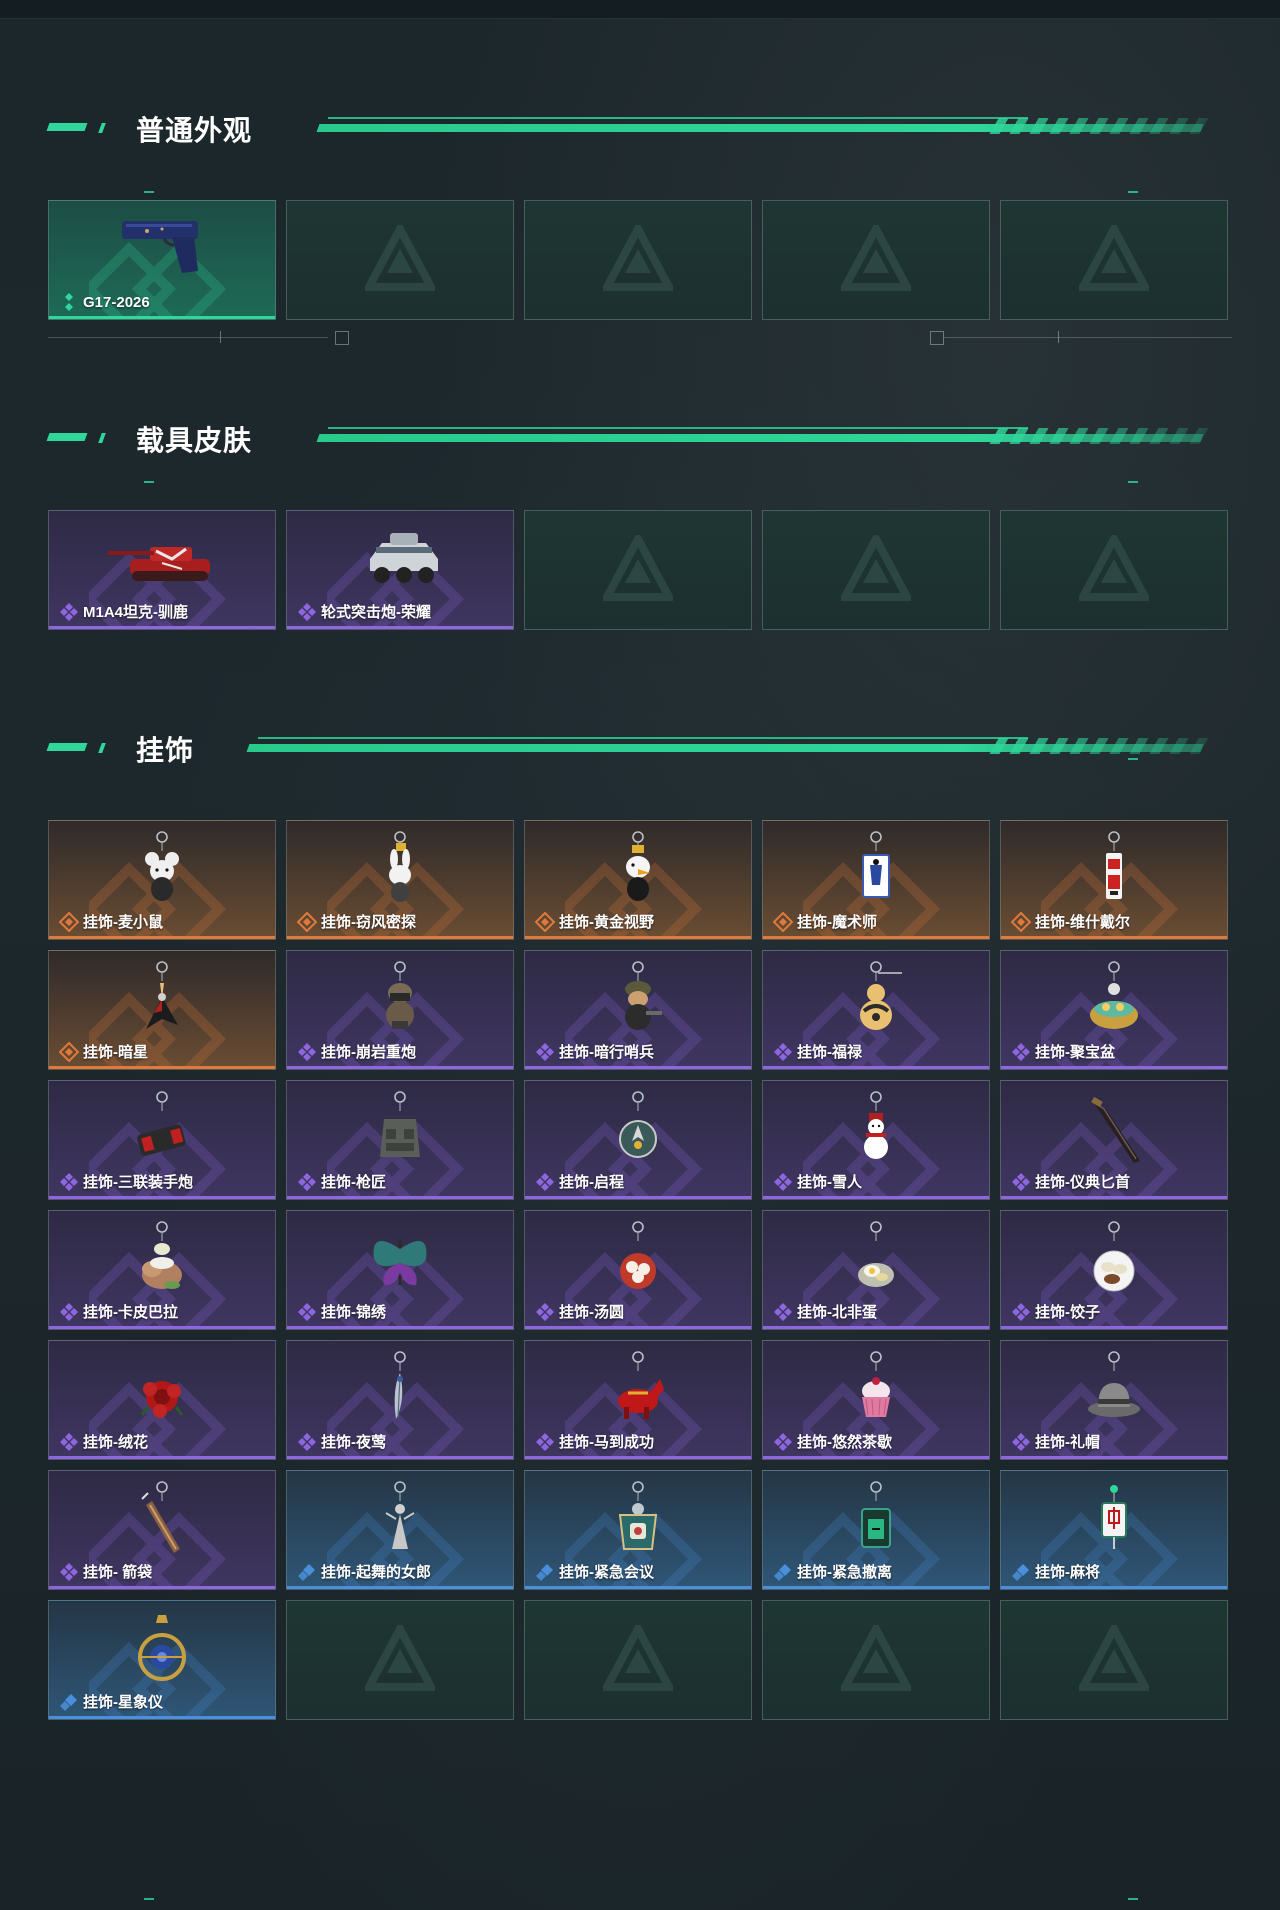  What do you see at coordinates (1114, 1010) in the screenshot?
I see `item-card: 挂饰-聚宝盆` at bounding box center [1114, 1010].